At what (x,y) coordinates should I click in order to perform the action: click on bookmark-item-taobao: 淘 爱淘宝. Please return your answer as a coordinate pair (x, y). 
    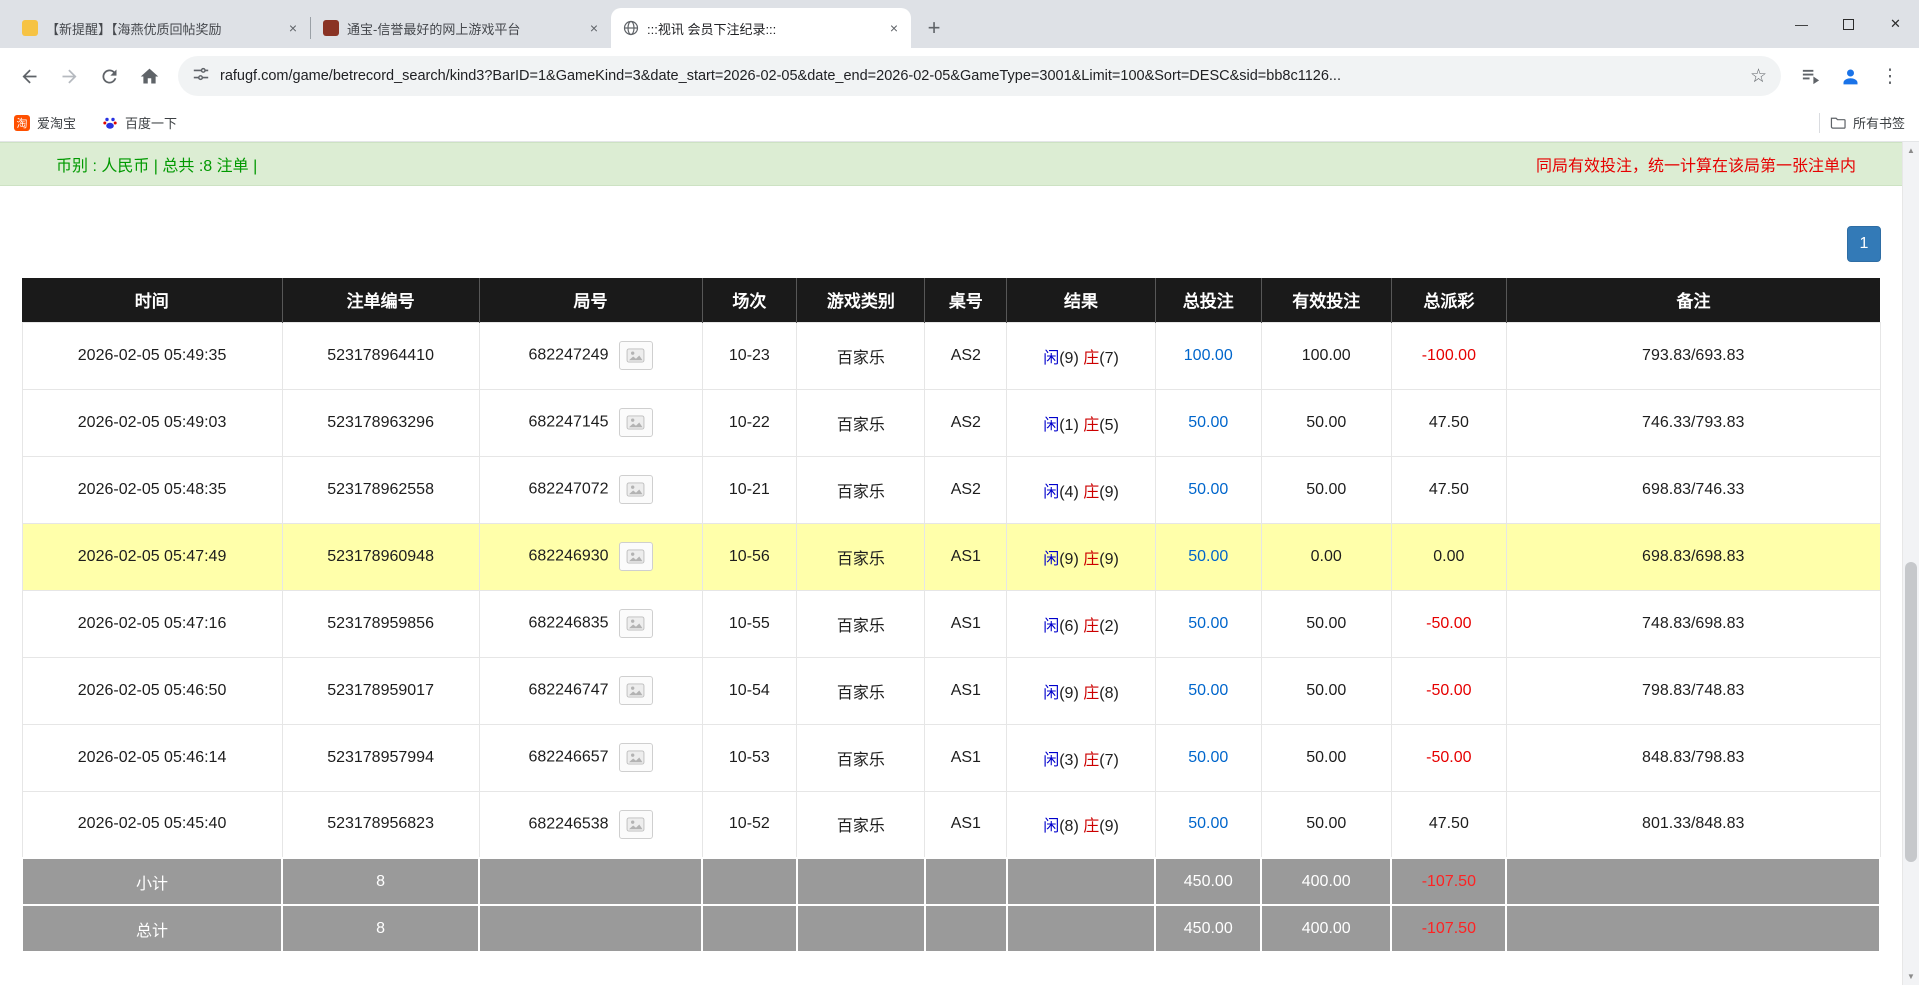
    Looking at the image, I should click on (45, 122).